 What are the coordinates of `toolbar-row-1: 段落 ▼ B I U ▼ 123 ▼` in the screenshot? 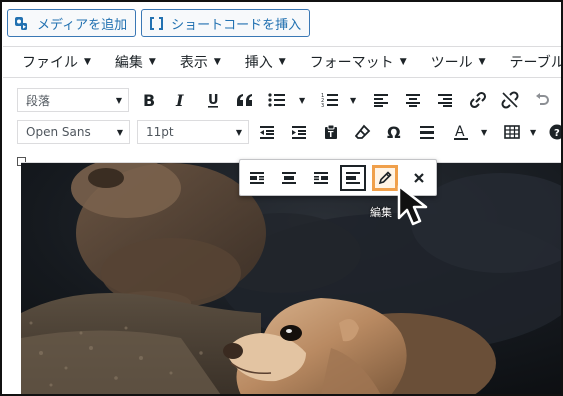 It's located at (282, 100).